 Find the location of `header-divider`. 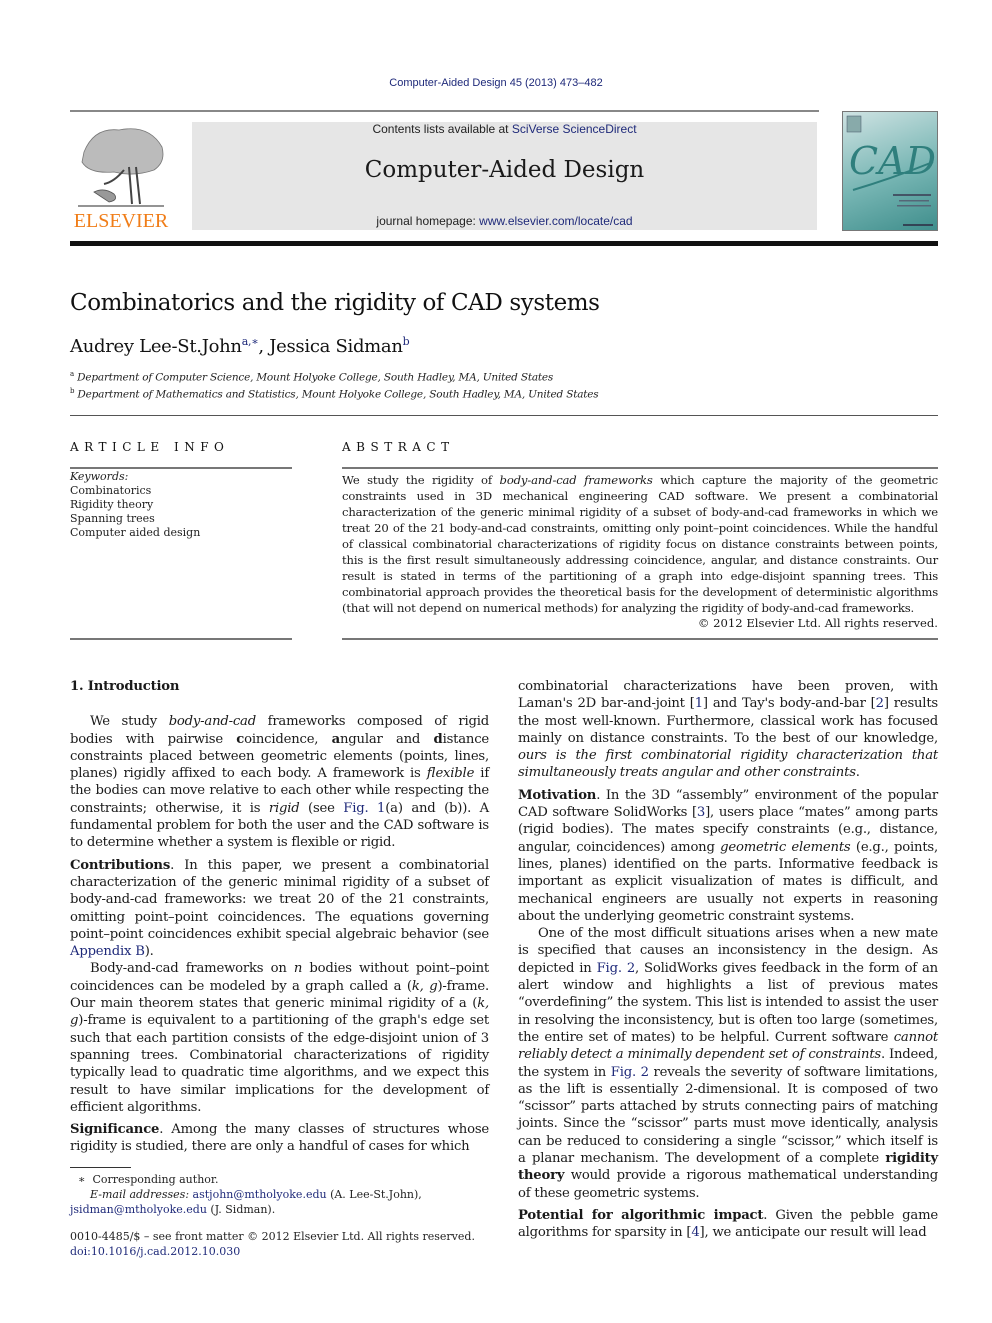

header-divider is located at coordinates (444, 111).